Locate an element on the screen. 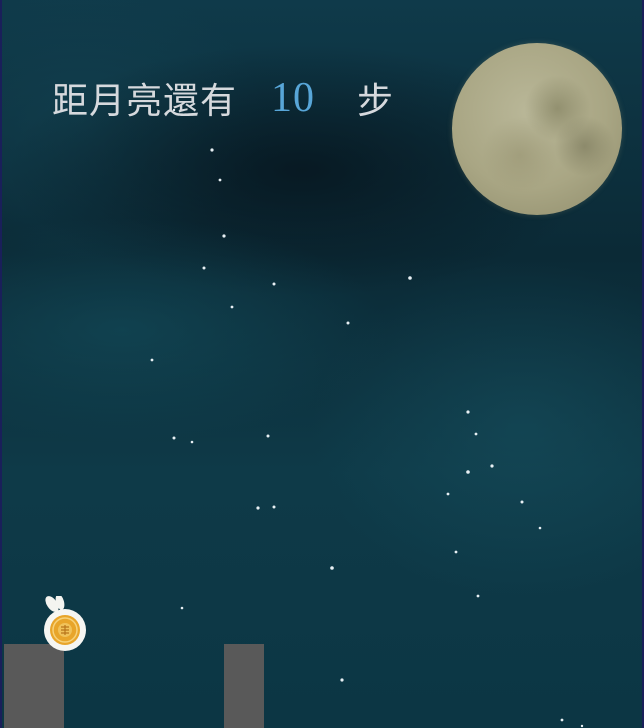 The height and width of the screenshot is (728, 644). distance-prefix: 距月亮還有 is located at coordinates (145, 101).